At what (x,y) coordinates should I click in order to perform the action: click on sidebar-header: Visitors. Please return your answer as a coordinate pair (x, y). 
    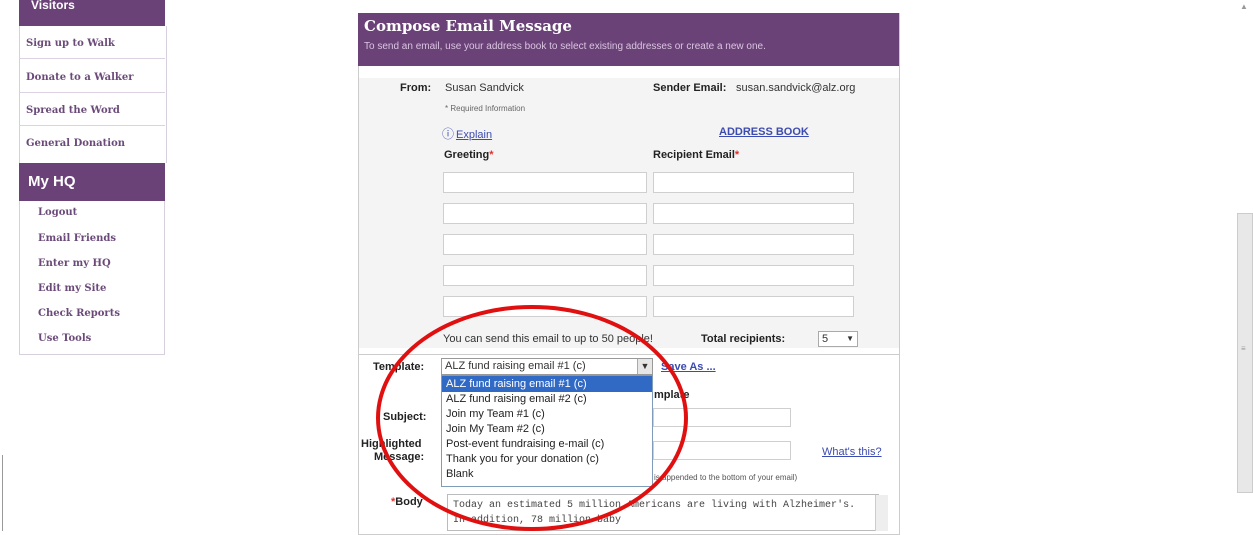
    Looking at the image, I should click on (92, 13).